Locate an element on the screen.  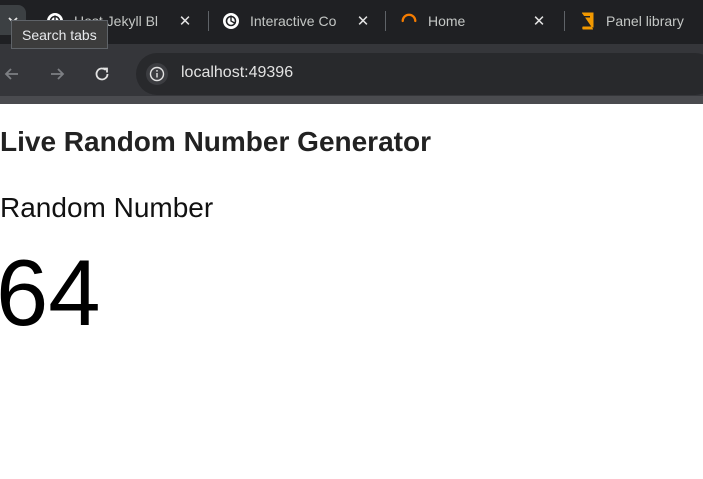
page-title: Live Random Number Generator is located at coordinates (215, 141).